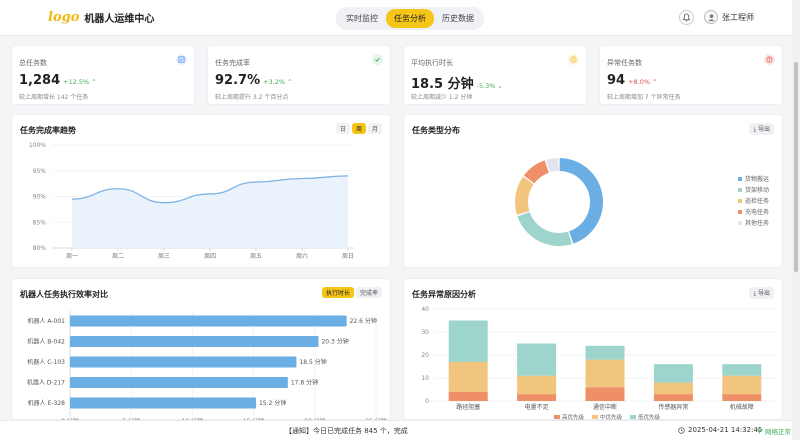  I want to click on x-tick-label: 周三, so click(164, 256).